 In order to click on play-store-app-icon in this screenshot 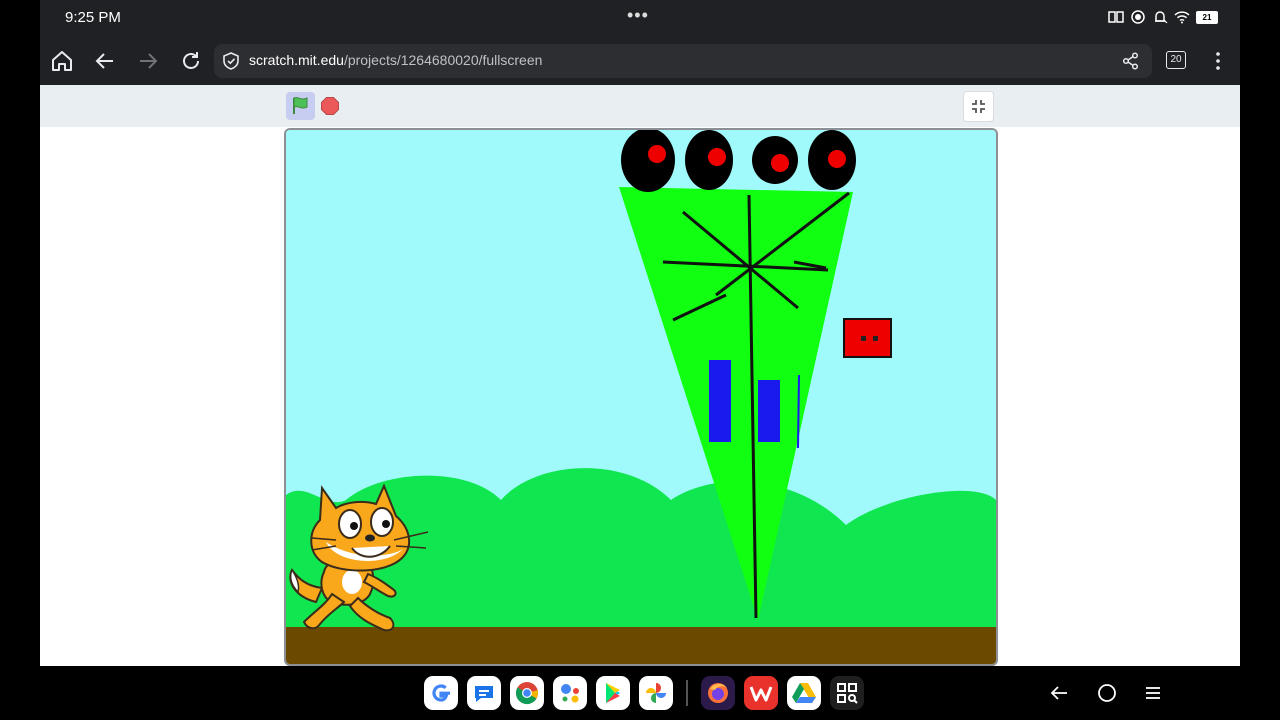, I will do `click(613, 693)`.